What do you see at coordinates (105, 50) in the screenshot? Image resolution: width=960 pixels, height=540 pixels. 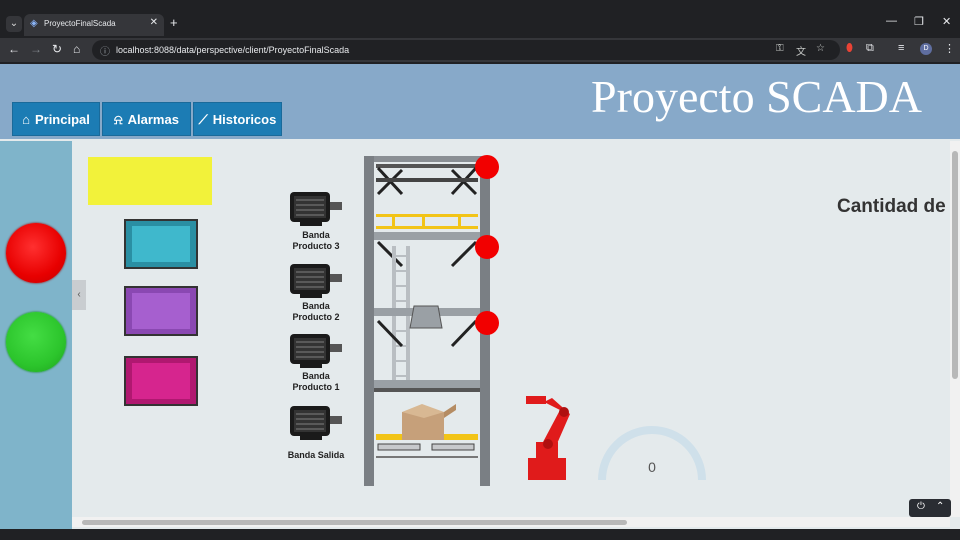 I see `site-info-icon: ⓘ` at bounding box center [105, 50].